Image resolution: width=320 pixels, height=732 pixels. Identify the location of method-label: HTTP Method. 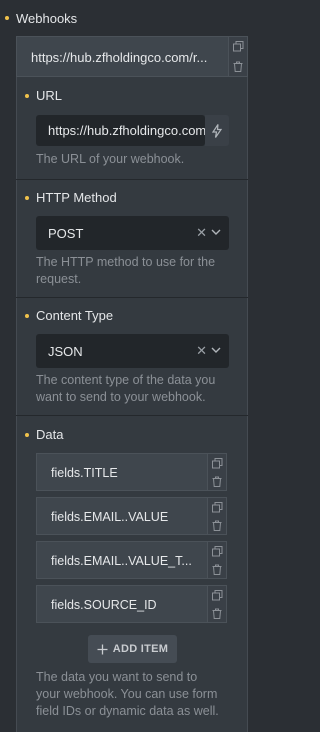
(76, 197).